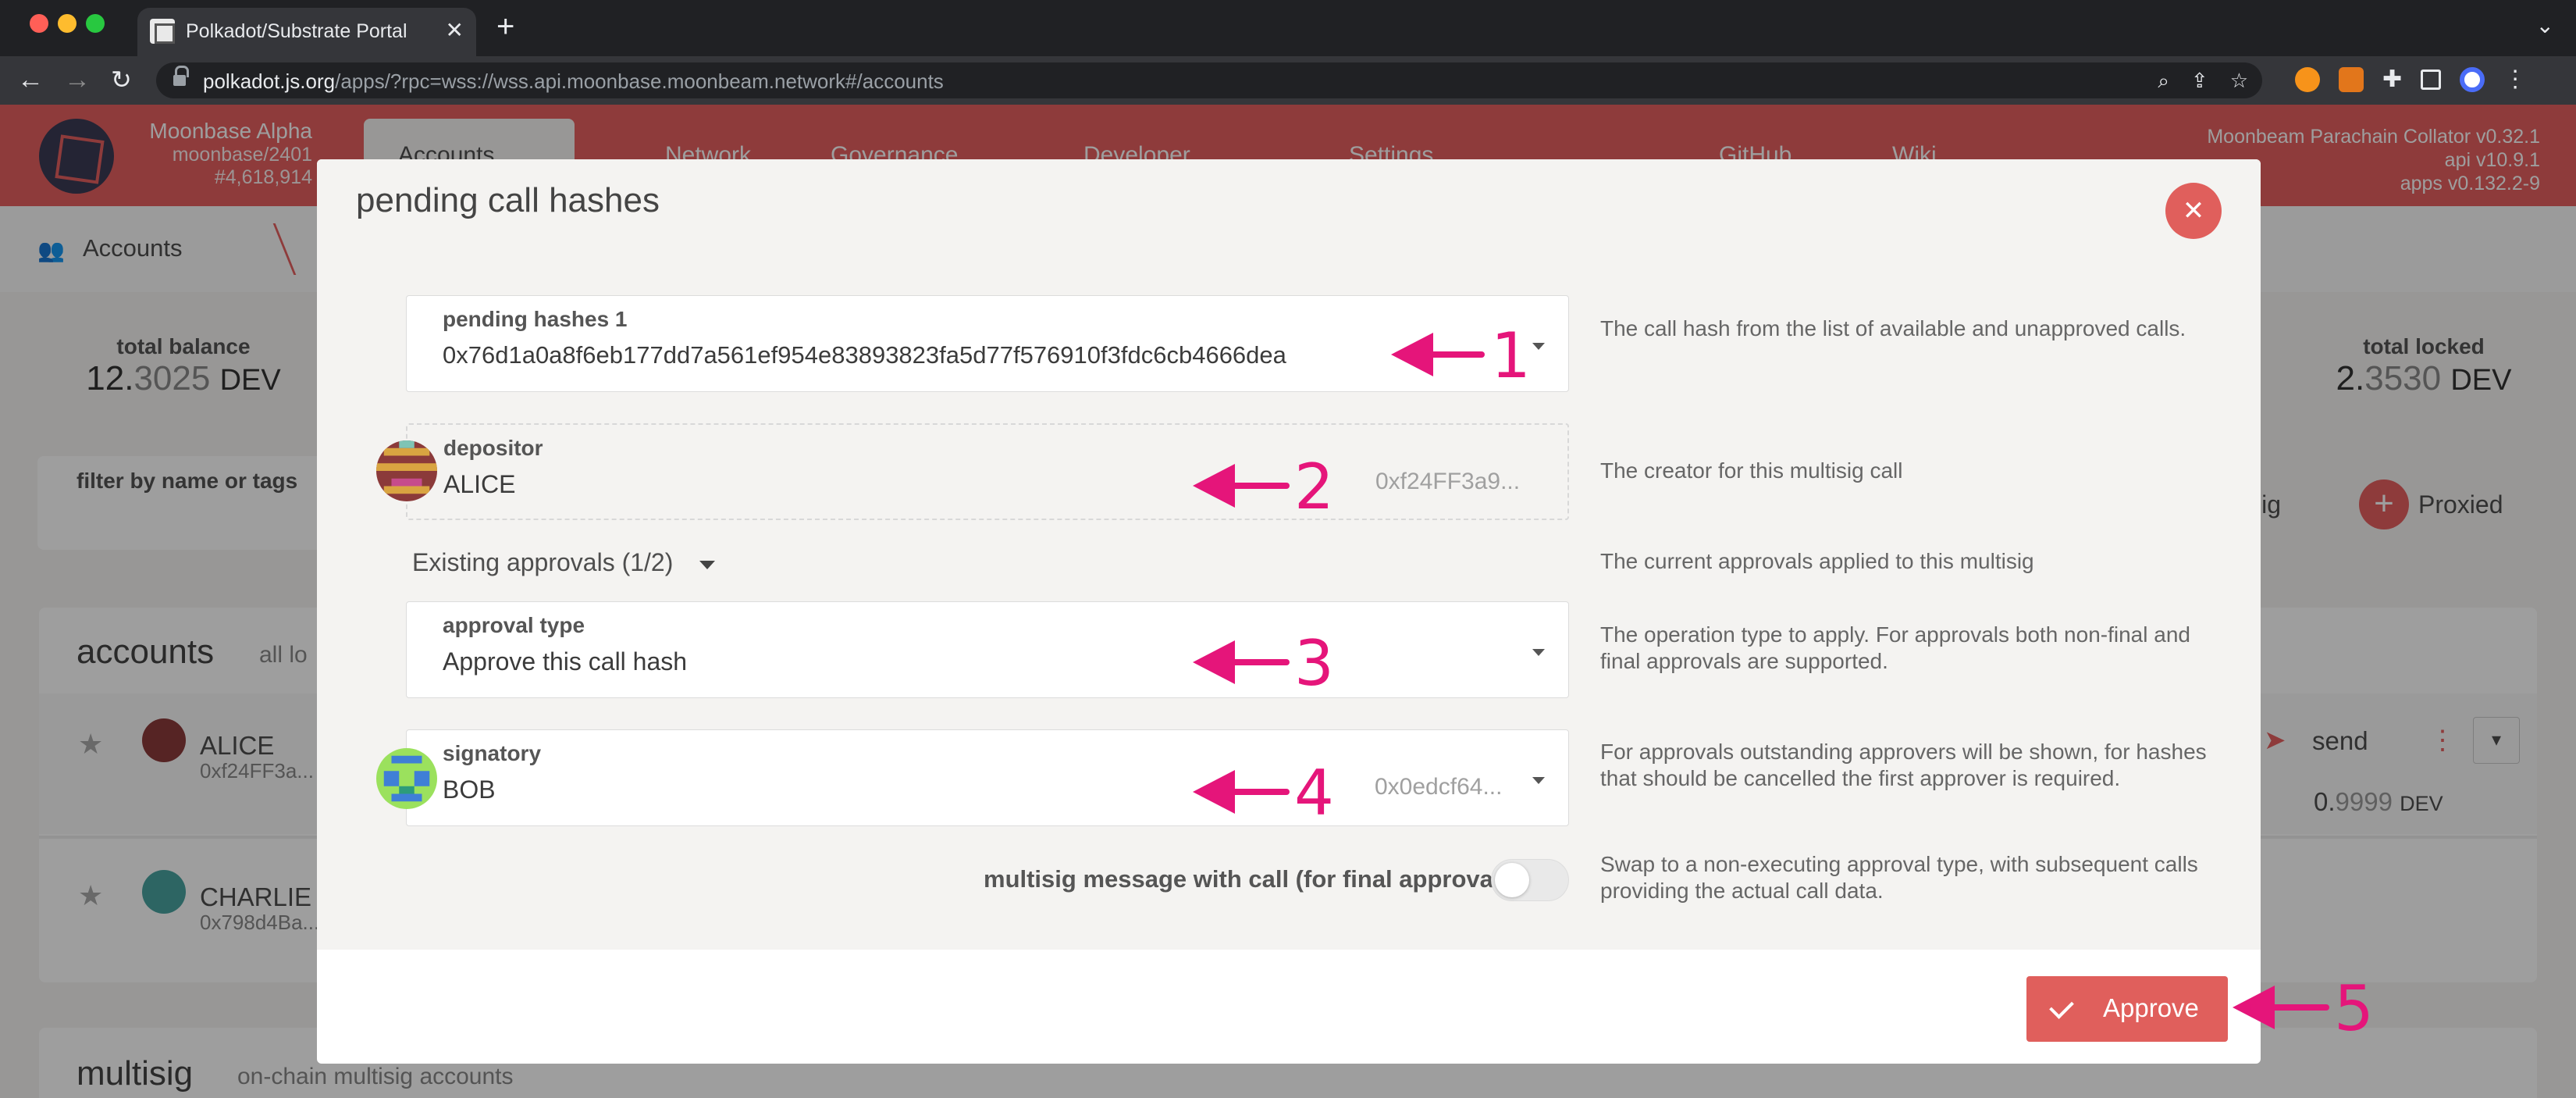 This screenshot has height=1098, width=2576. Describe the element at coordinates (77, 79) in the screenshot. I see `forward-icon: →` at that location.